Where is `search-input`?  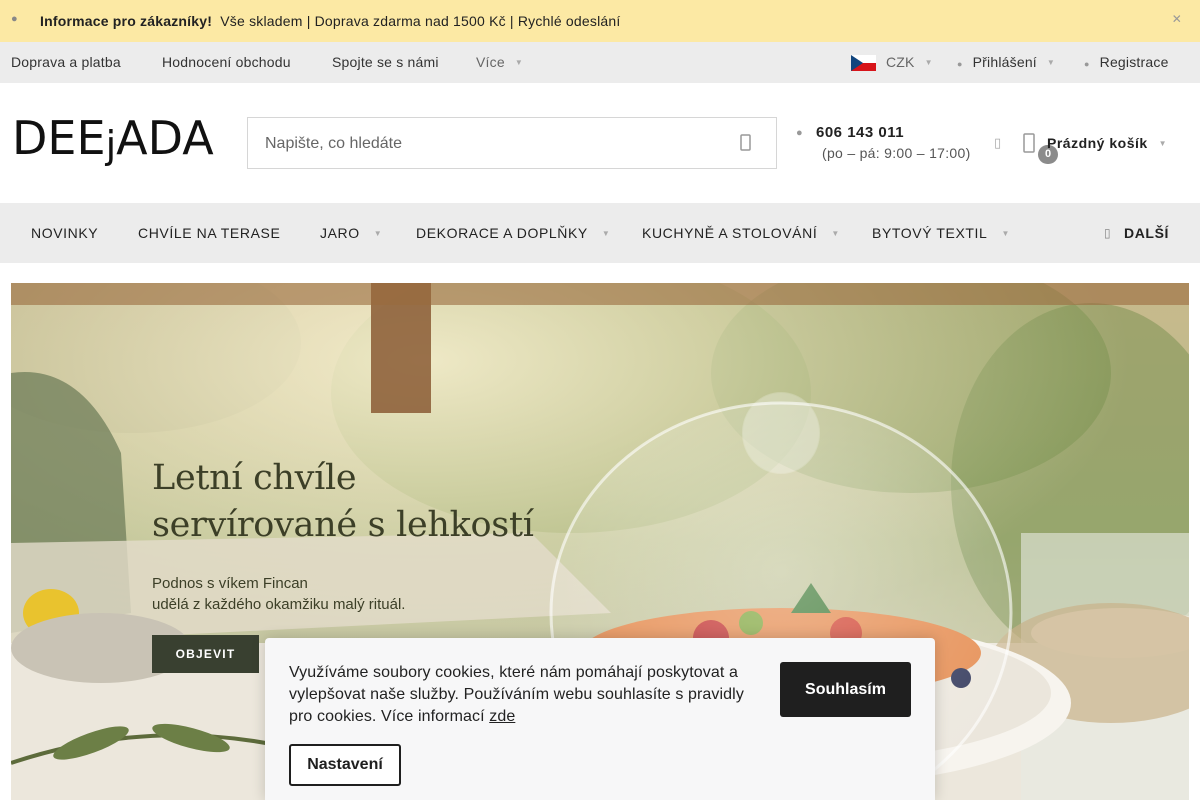 search-input is located at coordinates (490, 144).